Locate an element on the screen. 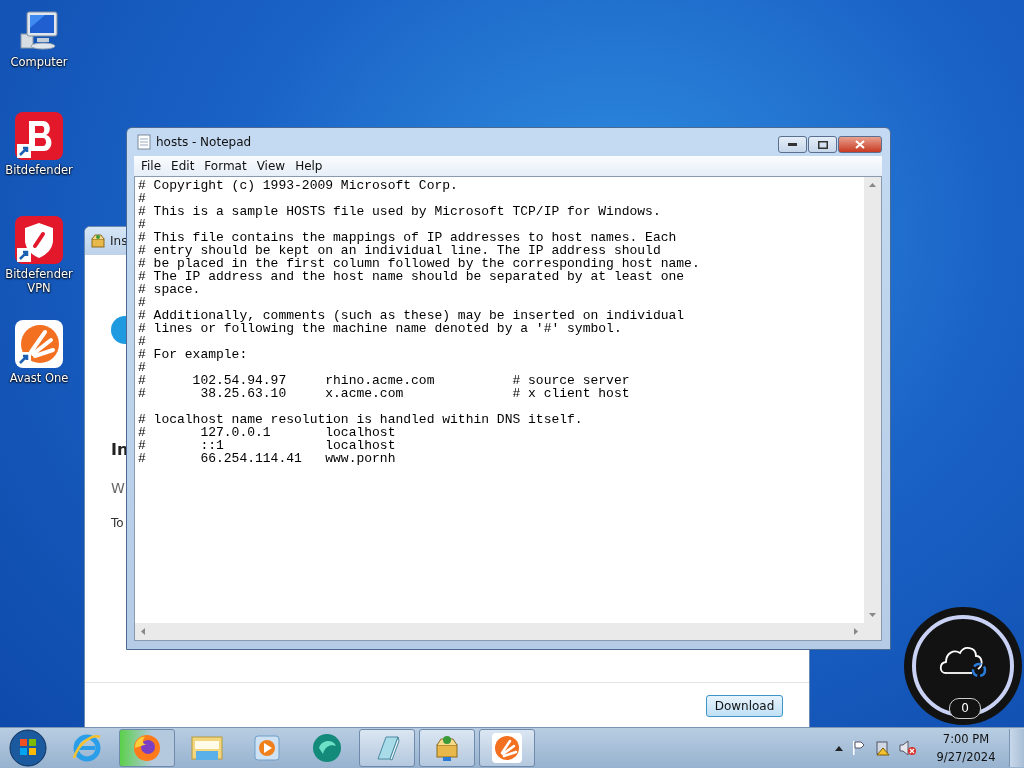 The image size is (1024, 768). scroll-up-icon is located at coordinates (872, 185).